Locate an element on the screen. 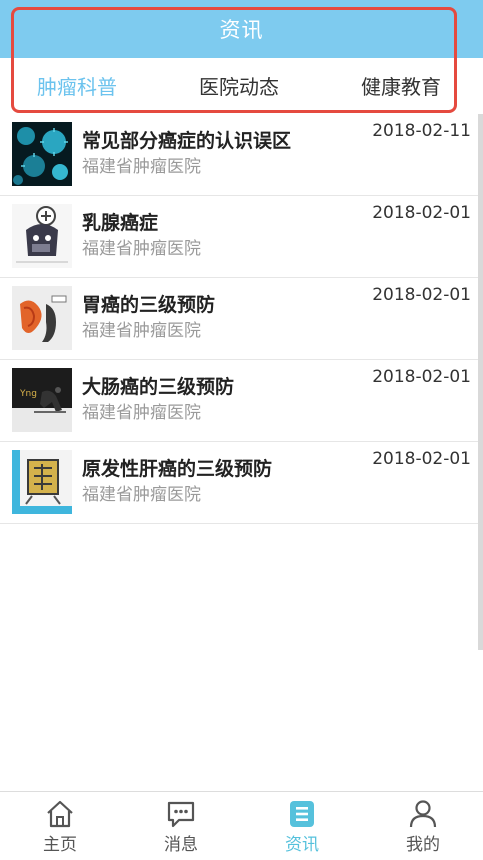 The width and height of the screenshot is (483, 860). virus-cells-thumbnail is located at coordinates (42, 154).